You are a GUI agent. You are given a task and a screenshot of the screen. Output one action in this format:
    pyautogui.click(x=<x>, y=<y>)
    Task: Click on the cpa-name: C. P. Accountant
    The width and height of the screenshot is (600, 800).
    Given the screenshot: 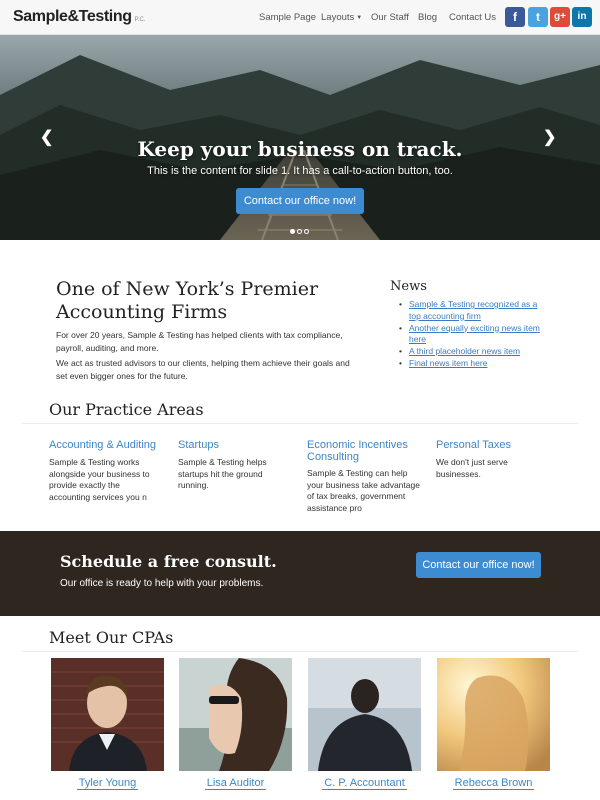 What is the action you would take?
    pyautogui.click(x=364, y=783)
    